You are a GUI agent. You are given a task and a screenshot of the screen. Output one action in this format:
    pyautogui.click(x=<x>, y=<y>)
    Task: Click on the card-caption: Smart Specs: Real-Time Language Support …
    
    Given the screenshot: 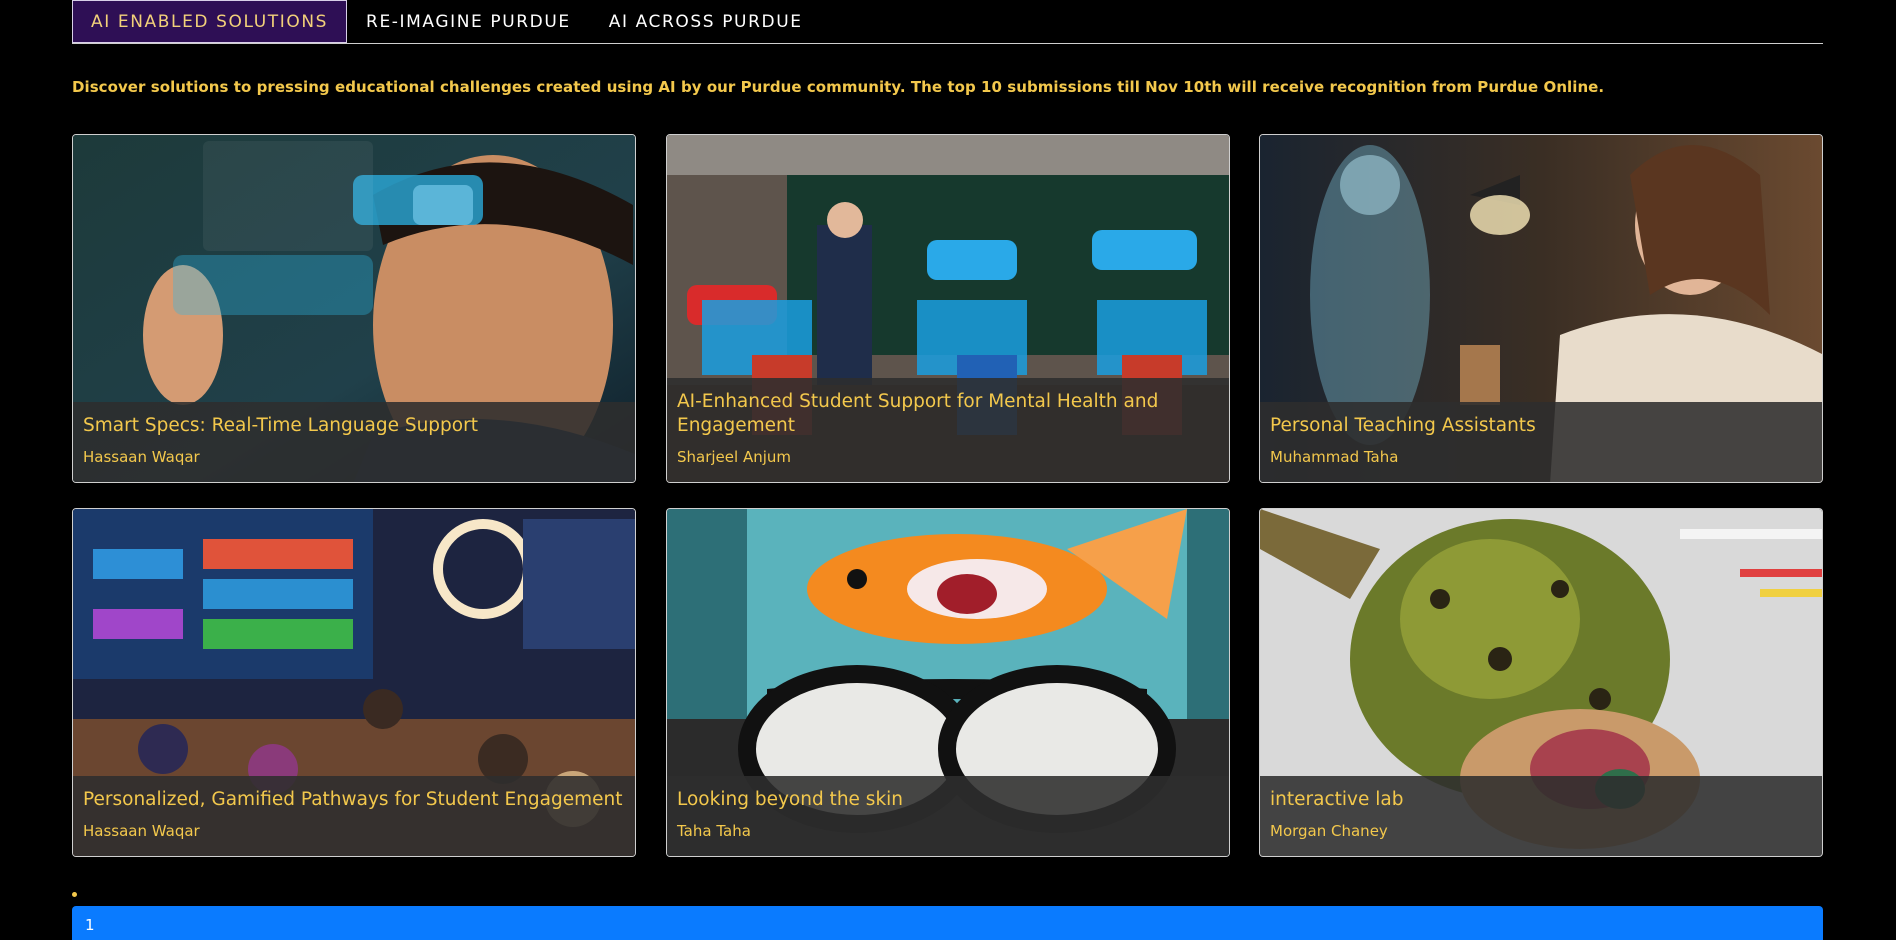 What is the action you would take?
    pyautogui.click(x=354, y=442)
    